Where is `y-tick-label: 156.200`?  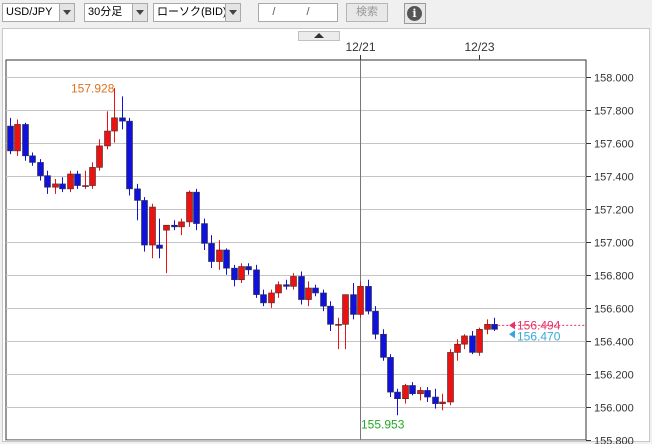
y-tick-label: 156.200 is located at coordinates (614, 376).